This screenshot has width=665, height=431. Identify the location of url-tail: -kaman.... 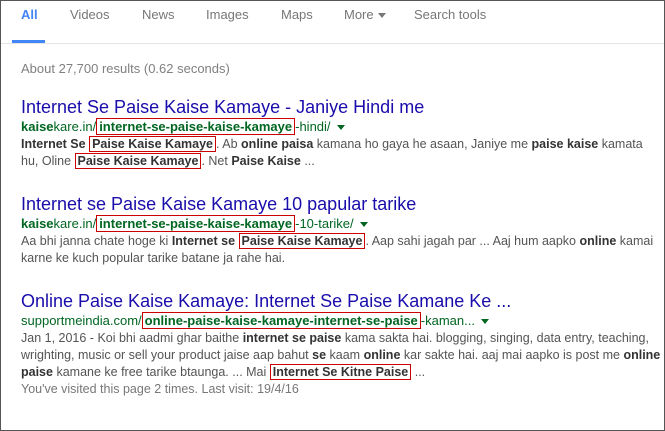
(447, 320).